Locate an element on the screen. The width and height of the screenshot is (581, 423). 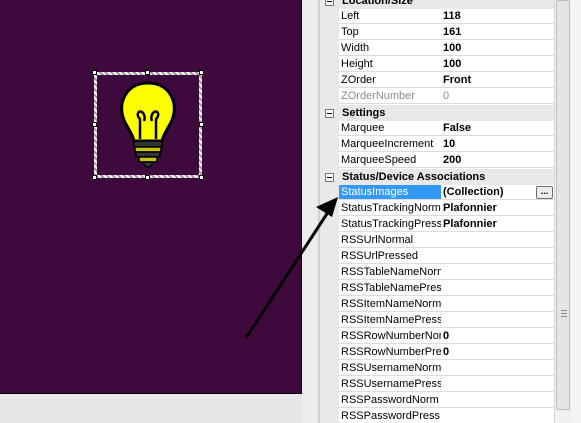
resize-handle-bottom-right is located at coordinates (201, 177).